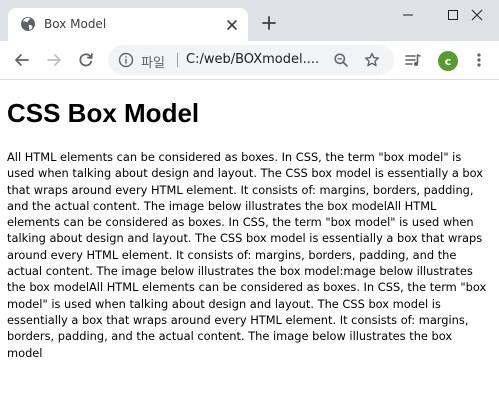 Image resolution: width=499 pixels, height=404 pixels. I want to click on more-vertical-icon, so click(479, 60).